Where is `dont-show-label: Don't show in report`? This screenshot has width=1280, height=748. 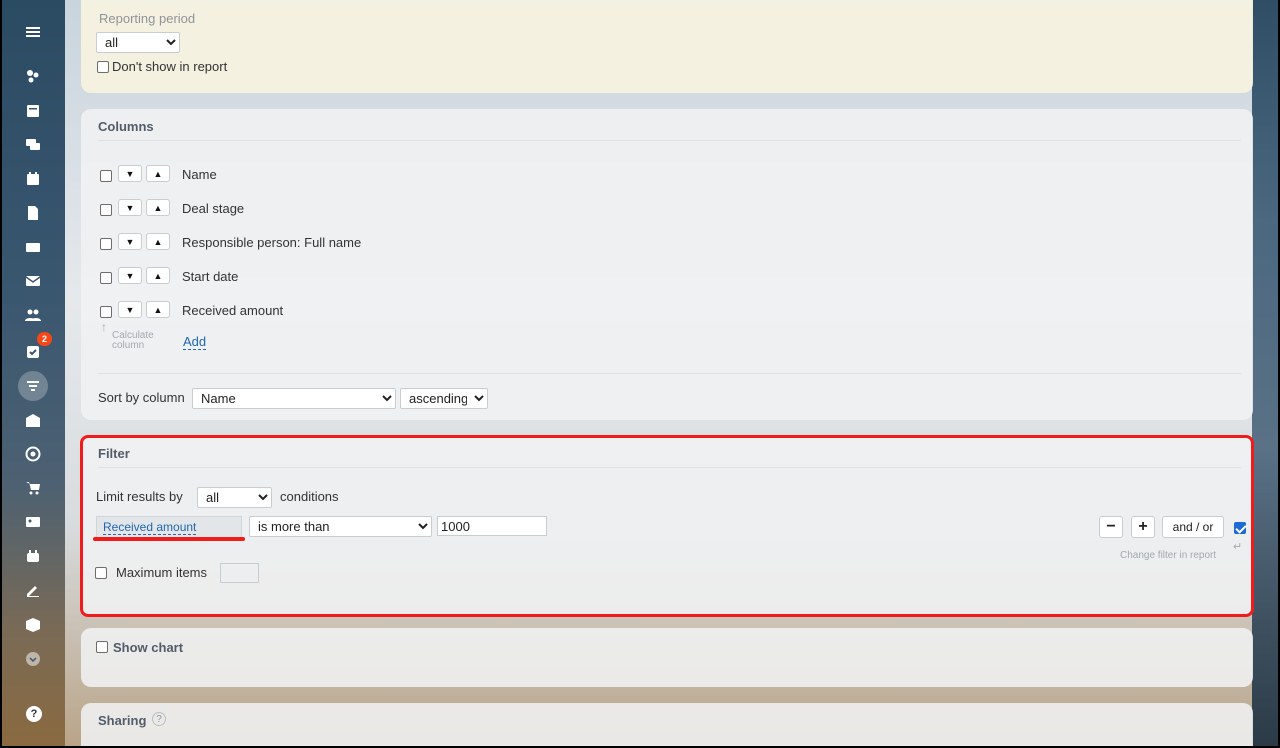 dont-show-label: Don't show in report is located at coordinates (170, 66).